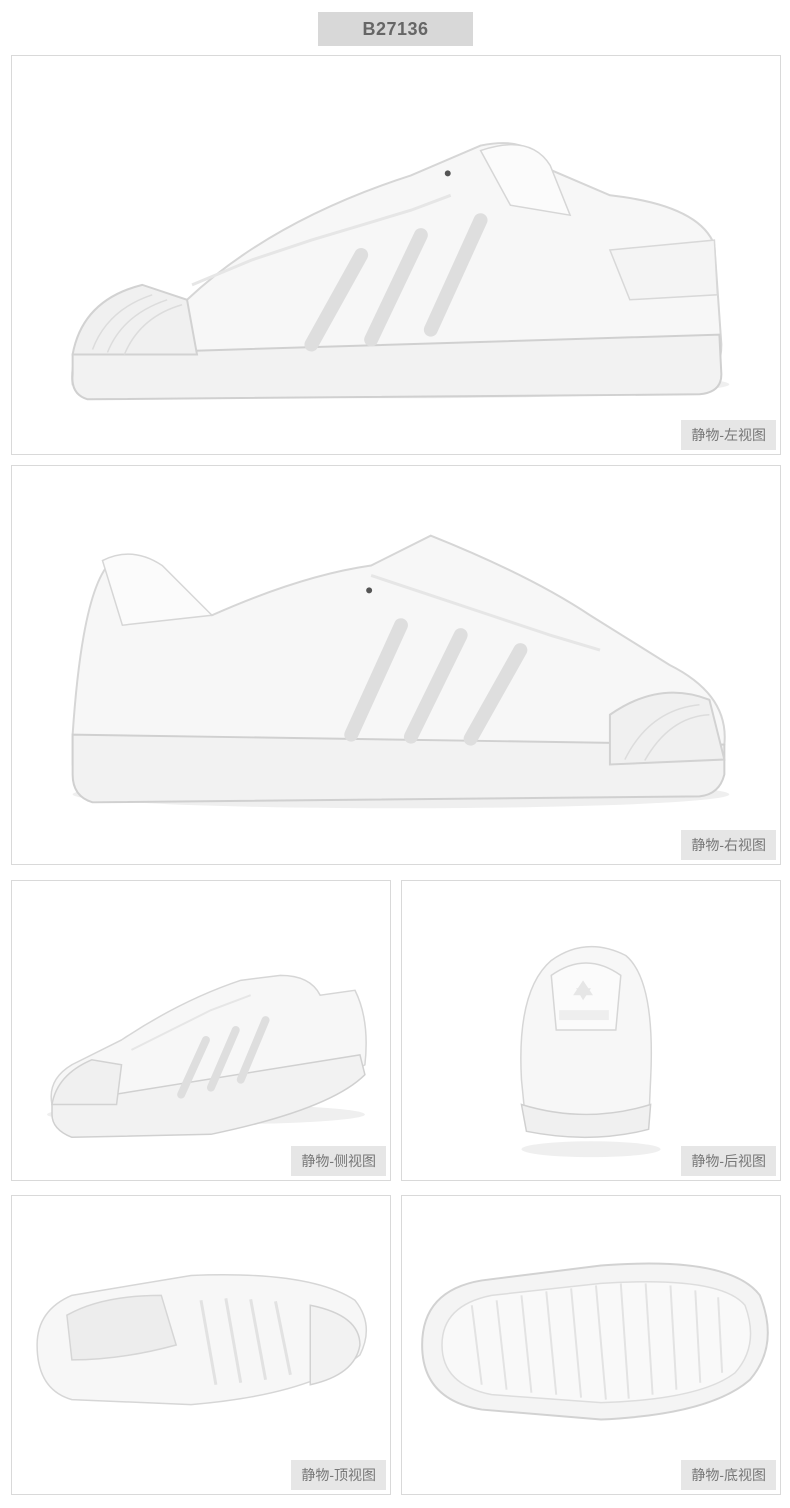 The height and width of the screenshot is (1508, 790). What do you see at coordinates (728, 435) in the screenshot?
I see `left-view-label: 静物-左视图` at bounding box center [728, 435].